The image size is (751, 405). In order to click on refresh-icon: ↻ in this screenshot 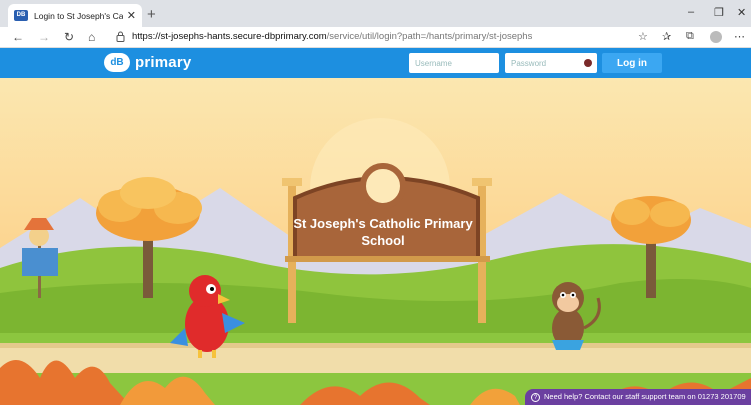, I will do `click(69, 37)`.